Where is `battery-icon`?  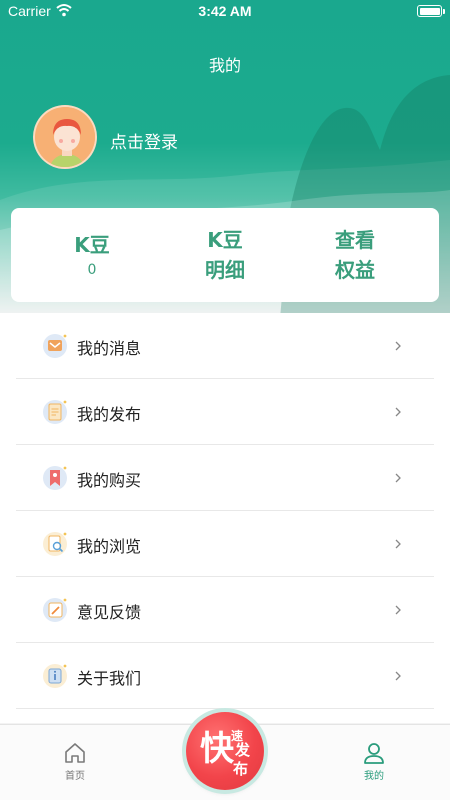 battery-icon is located at coordinates (429, 11).